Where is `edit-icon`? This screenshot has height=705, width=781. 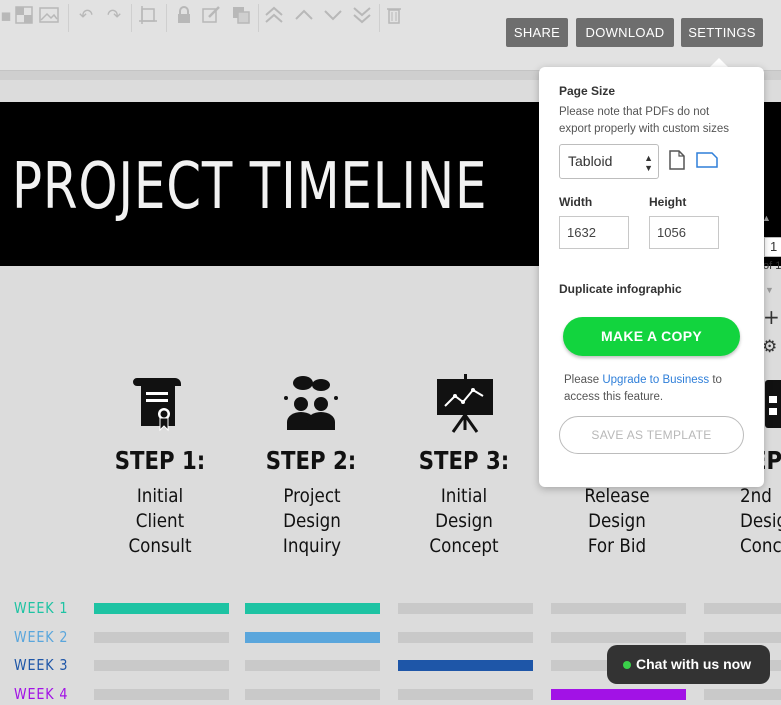 edit-icon is located at coordinates (211, 16).